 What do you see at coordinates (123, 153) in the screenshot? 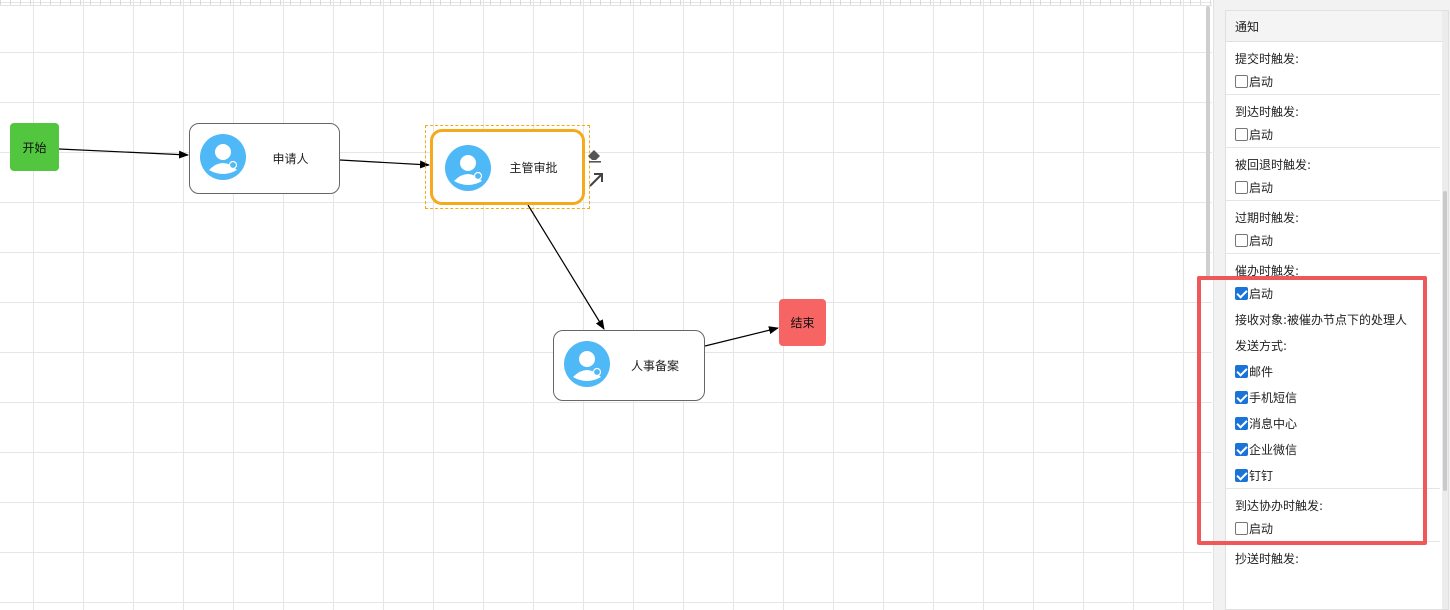
I see `edge-start-applicant` at bounding box center [123, 153].